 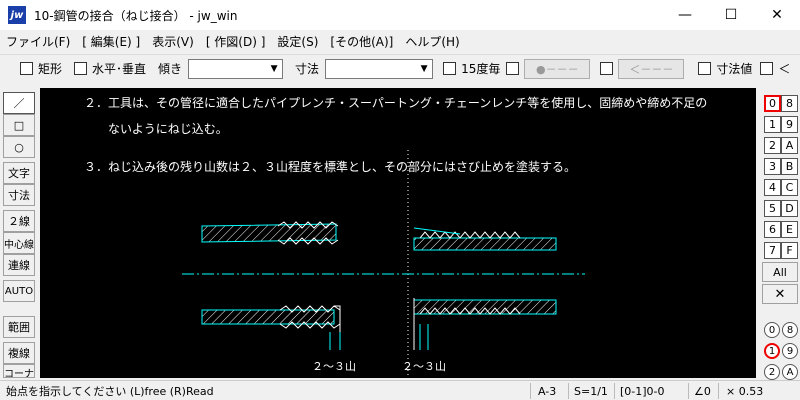 I want to click on layer-button-6: 6, so click(x=772, y=229).